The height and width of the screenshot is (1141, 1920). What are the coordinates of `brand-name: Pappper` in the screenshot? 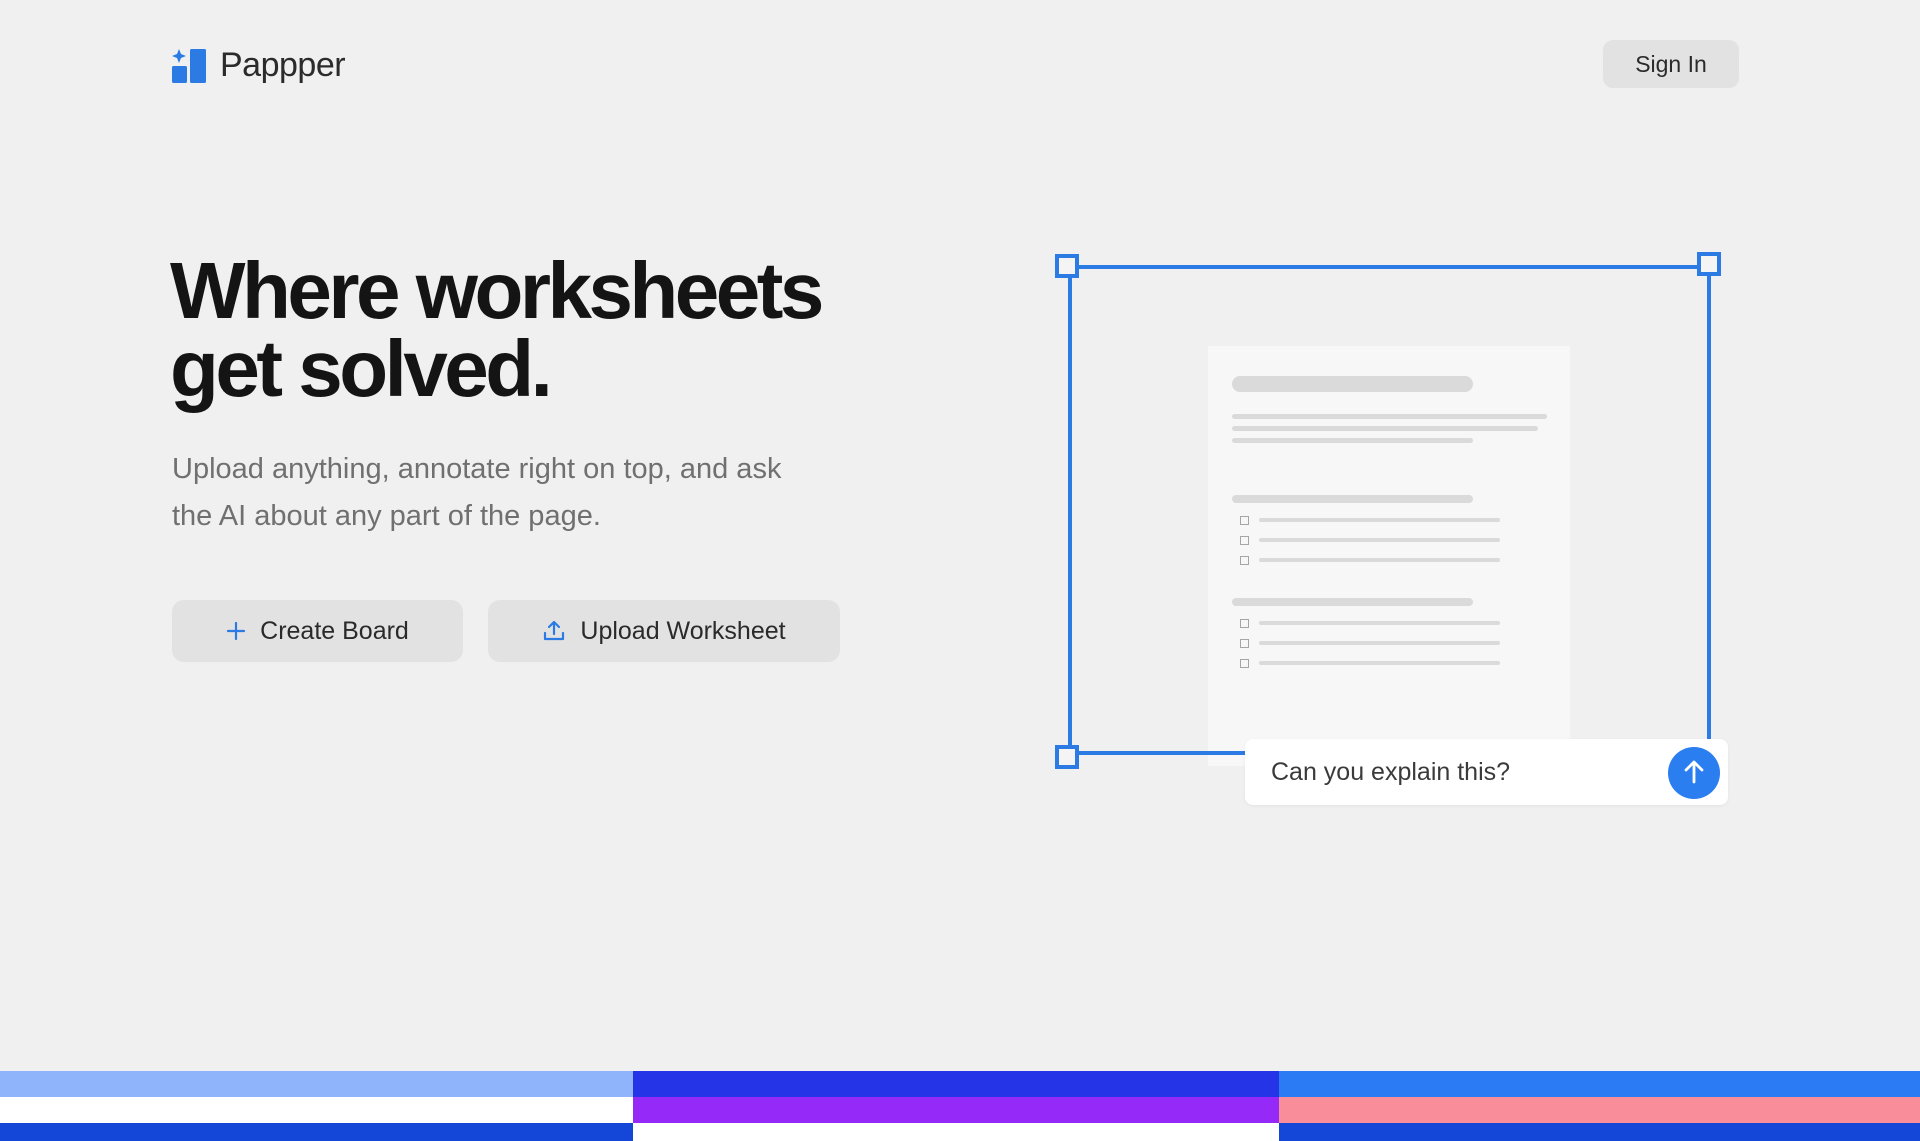 It's located at (283, 65).